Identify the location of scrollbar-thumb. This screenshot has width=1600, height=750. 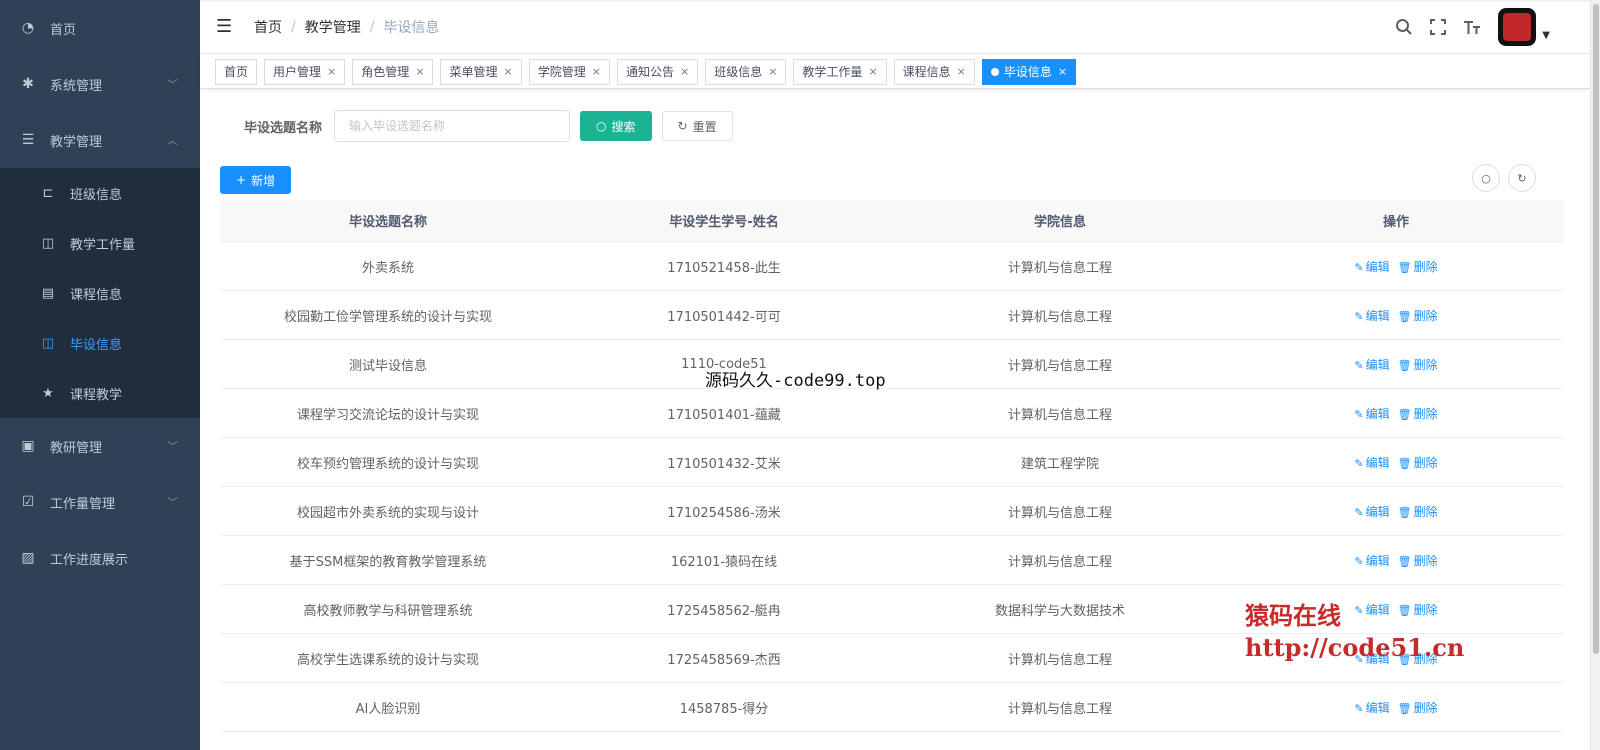
(1596, 329).